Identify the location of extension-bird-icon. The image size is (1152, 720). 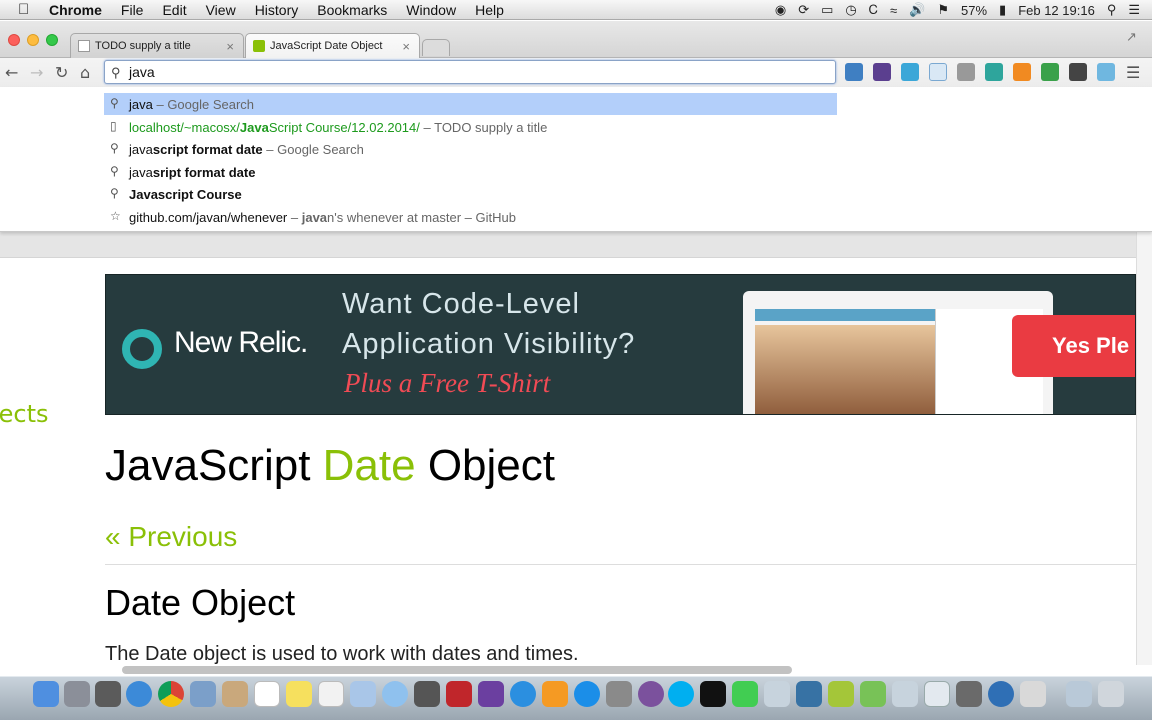
(1078, 72).